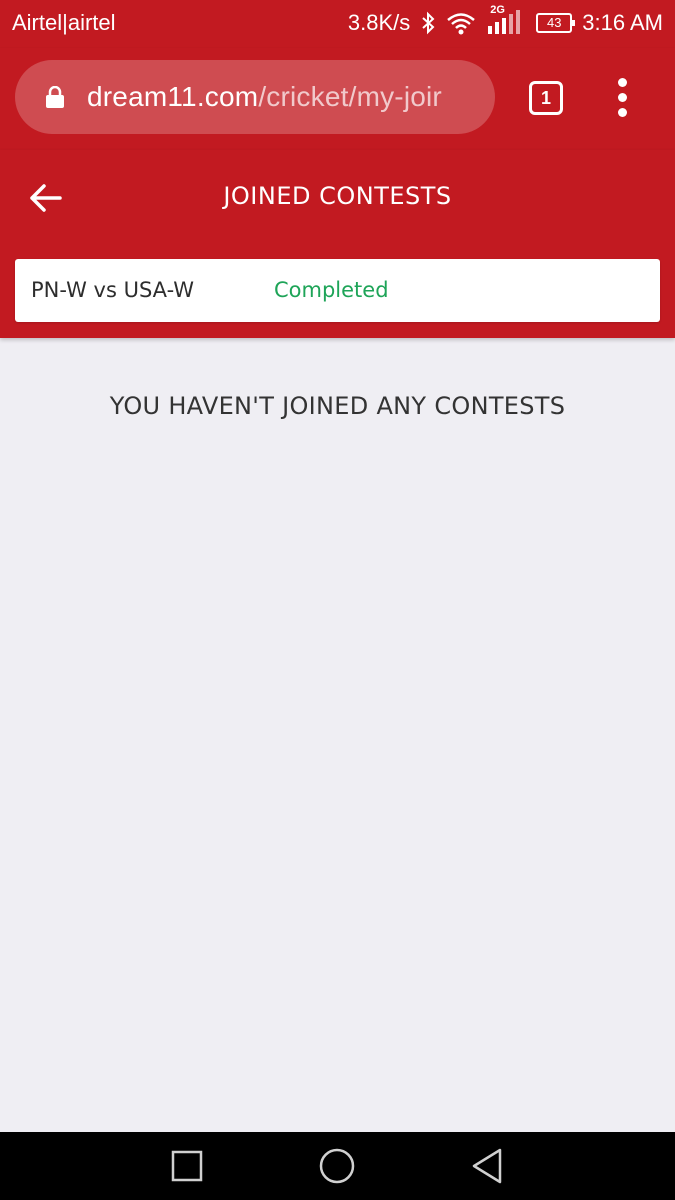 The height and width of the screenshot is (1200, 675). I want to click on battery-level: 43, so click(554, 22).